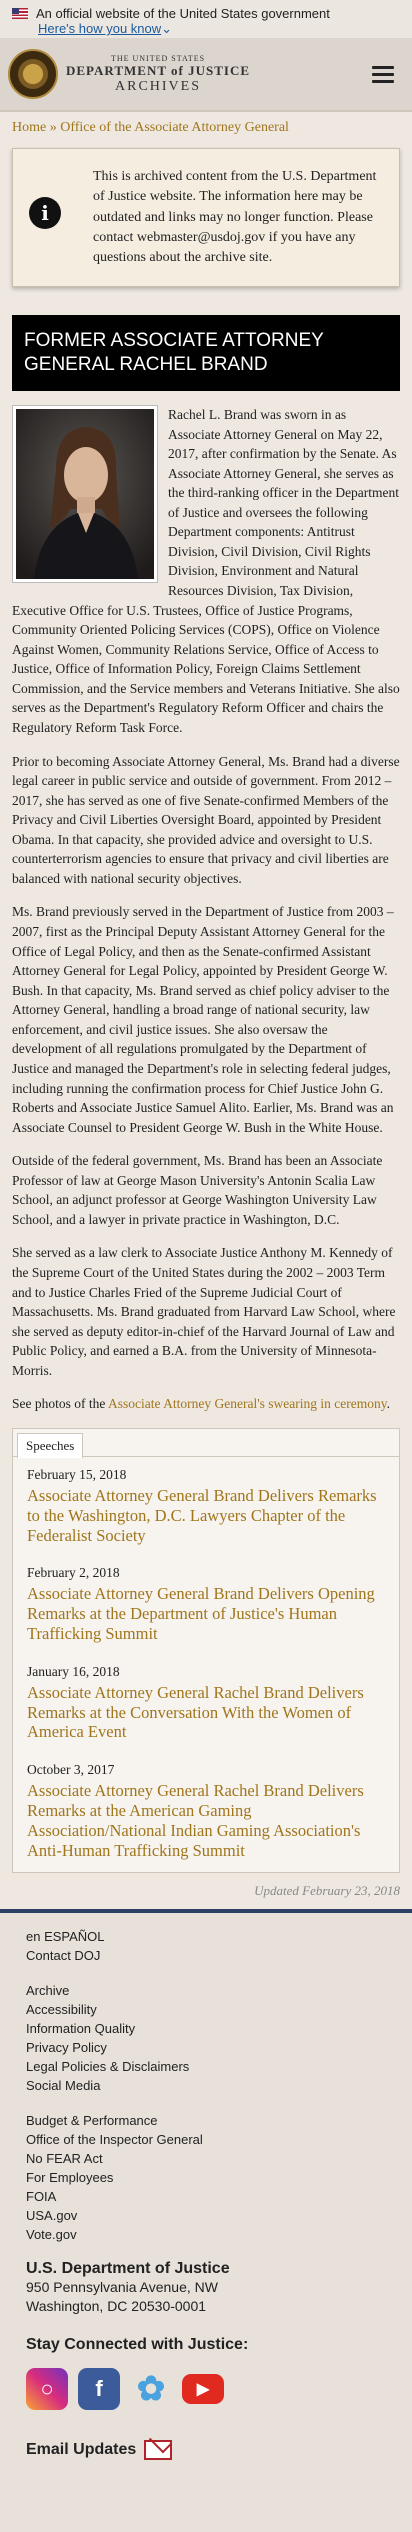  Describe the element at coordinates (206, 2234) in the screenshot. I see `footer-link-vote-gov: Vote.gov` at that location.